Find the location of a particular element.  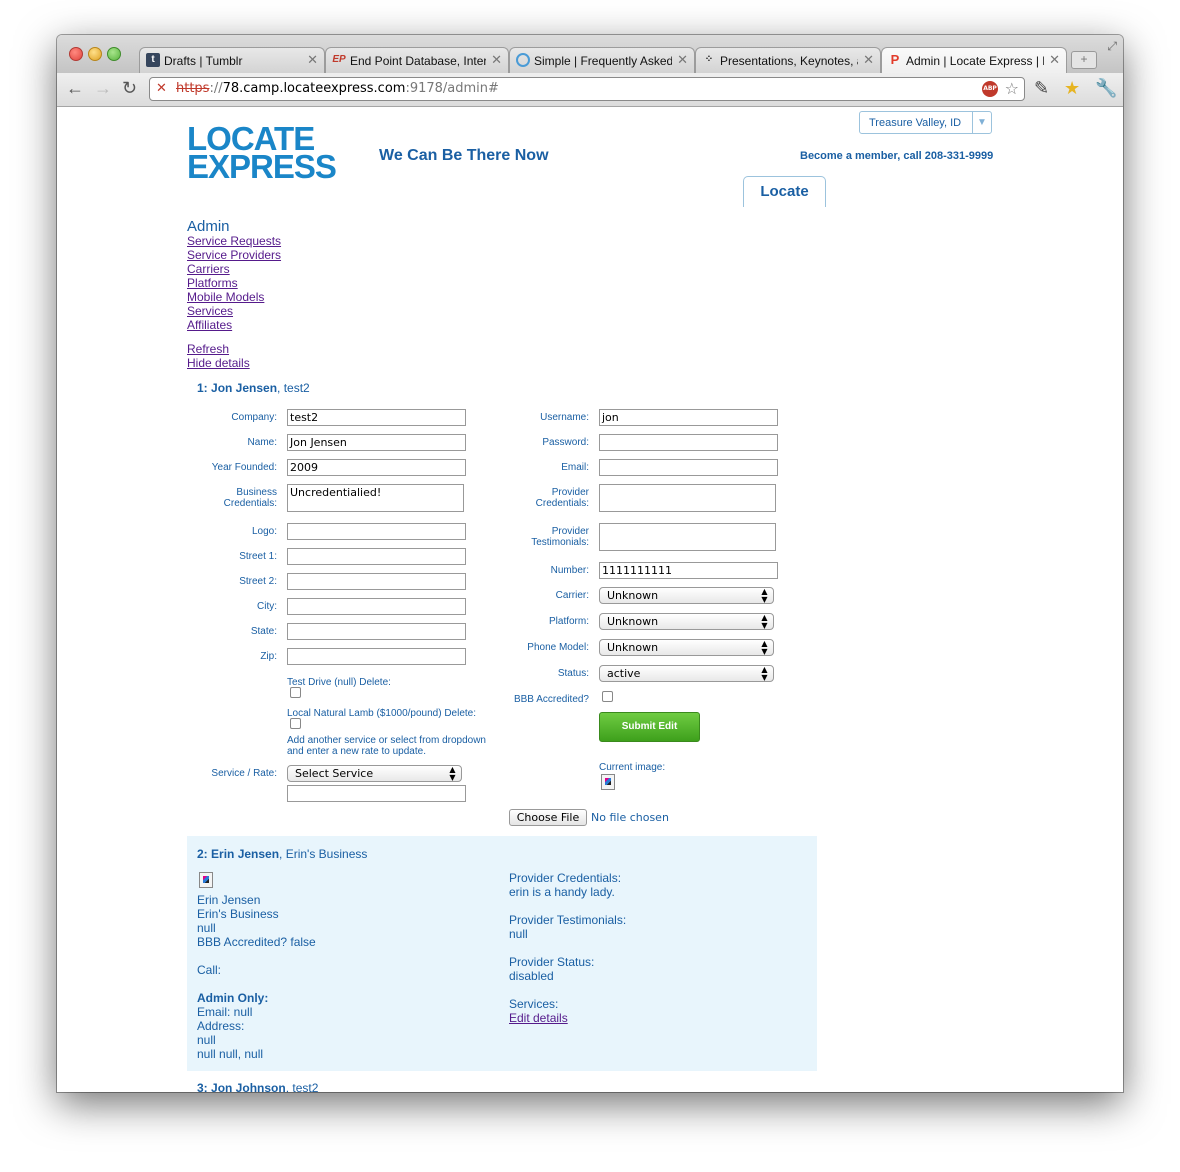

nav-mobile-models: Mobile Models is located at coordinates (234, 297).